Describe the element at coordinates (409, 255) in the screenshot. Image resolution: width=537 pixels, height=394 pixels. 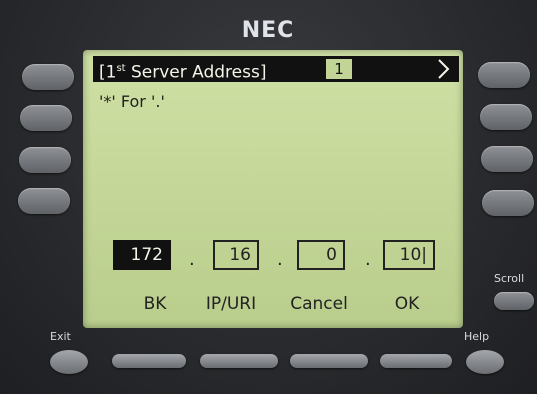
I see `ip-octet-4: 10|` at that location.